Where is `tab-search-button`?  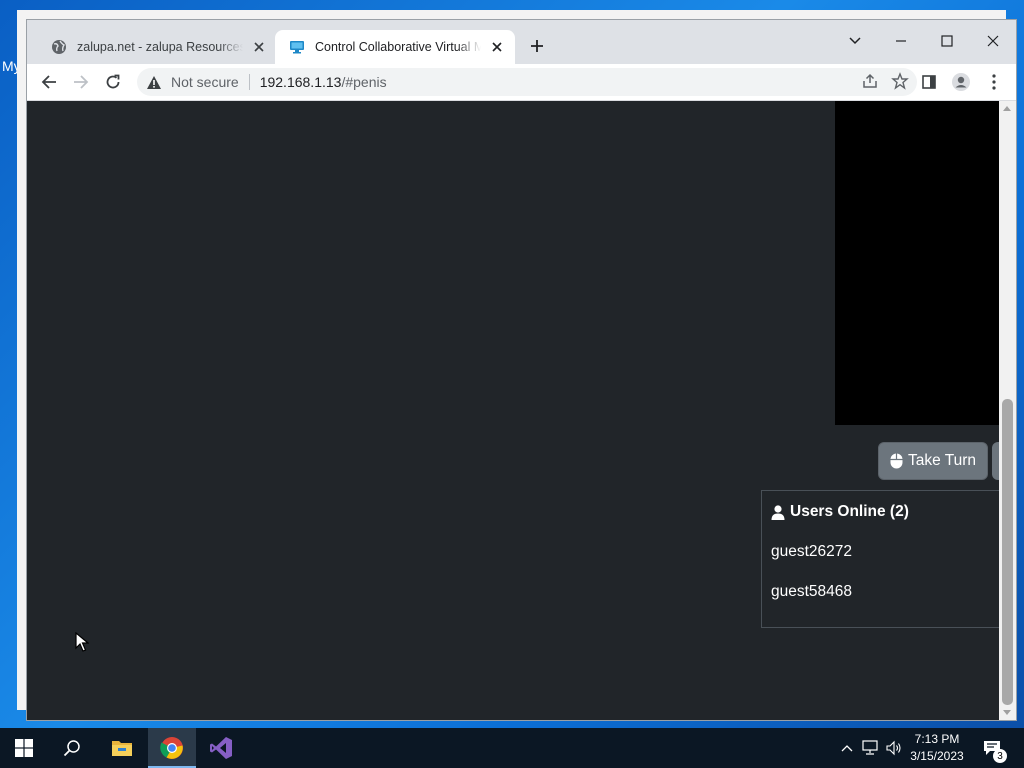 tab-search-button is located at coordinates (855, 41).